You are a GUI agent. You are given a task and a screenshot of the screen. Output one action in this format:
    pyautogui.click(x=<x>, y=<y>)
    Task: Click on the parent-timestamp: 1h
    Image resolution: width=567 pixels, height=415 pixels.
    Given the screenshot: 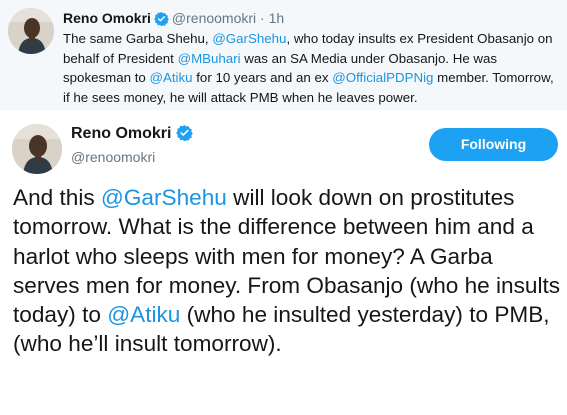 What is the action you would take?
    pyautogui.click(x=277, y=18)
    